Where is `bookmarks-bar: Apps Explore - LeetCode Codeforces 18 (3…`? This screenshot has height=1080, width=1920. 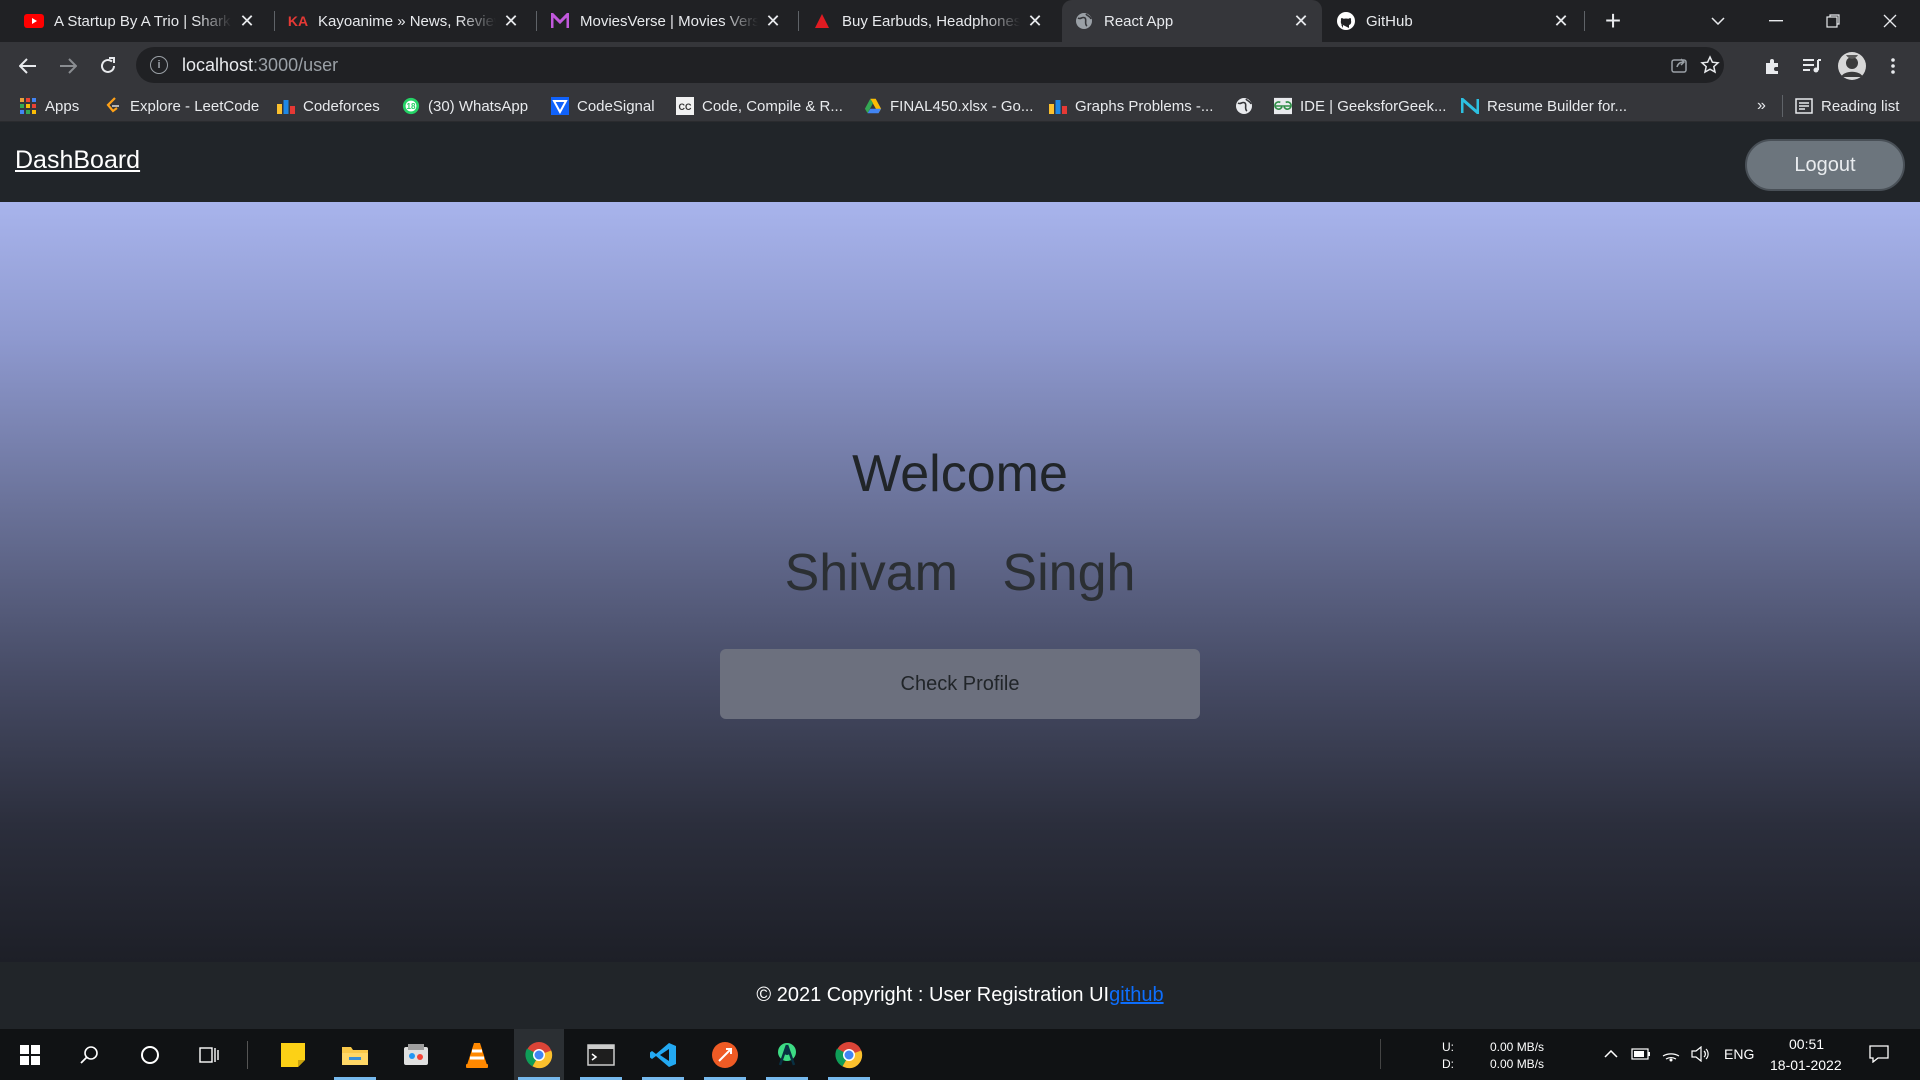
bookmarks-bar: Apps Explore - LeetCode Codeforces 18 (3… is located at coordinates (960, 106).